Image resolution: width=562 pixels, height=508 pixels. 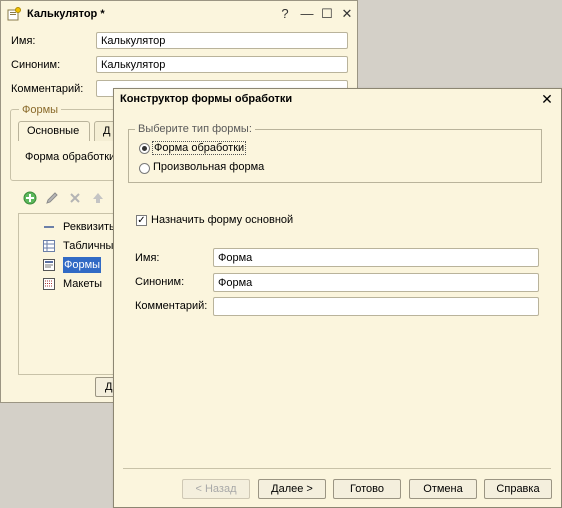 What do you see at coordinates (52, 198) in the screenshot?
I see `edit-icon` at bounding box center [52, 198].